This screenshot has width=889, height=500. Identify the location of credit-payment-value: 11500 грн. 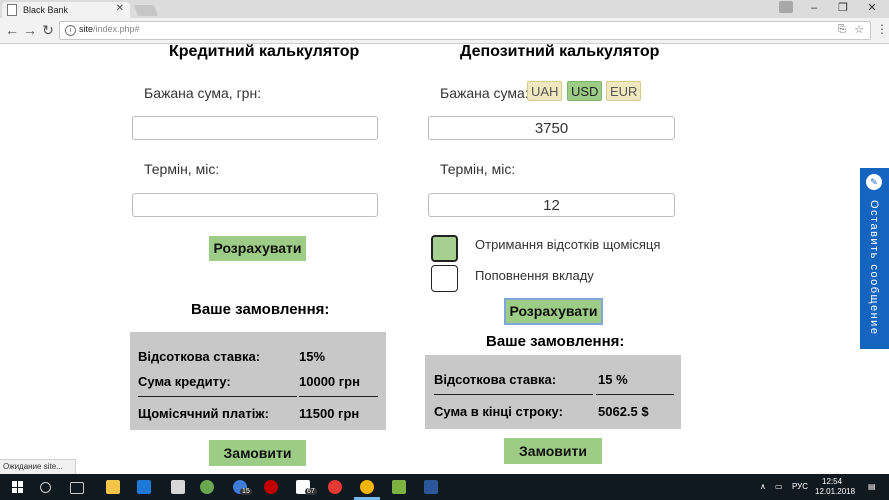
(329, 413).